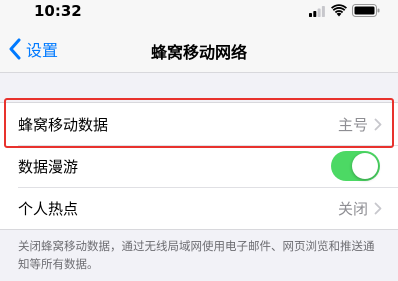 Image resolution: width=398 pixels, height=281 pixels. I want to click on footer-note: 关闭蜂窝移动数据，通过无线局域网使用电子邮件、网页浏览和推送通知等所有数据。, so click(196, 255).